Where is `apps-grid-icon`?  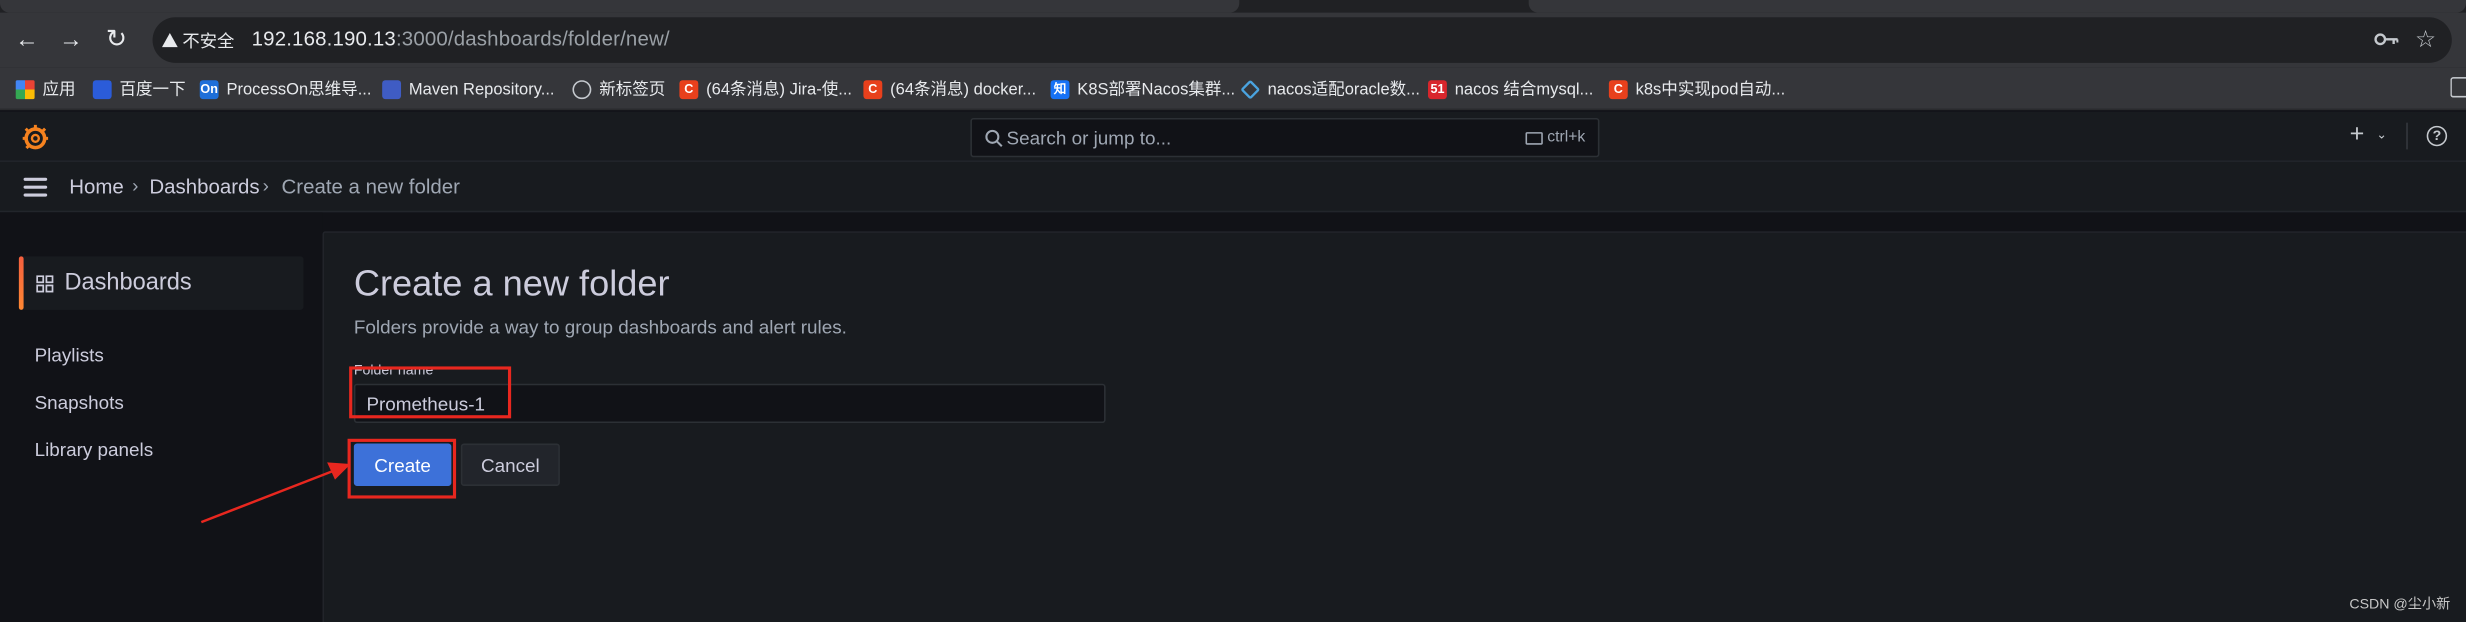 apps-grid-icon is located at coordinates (25, 89).